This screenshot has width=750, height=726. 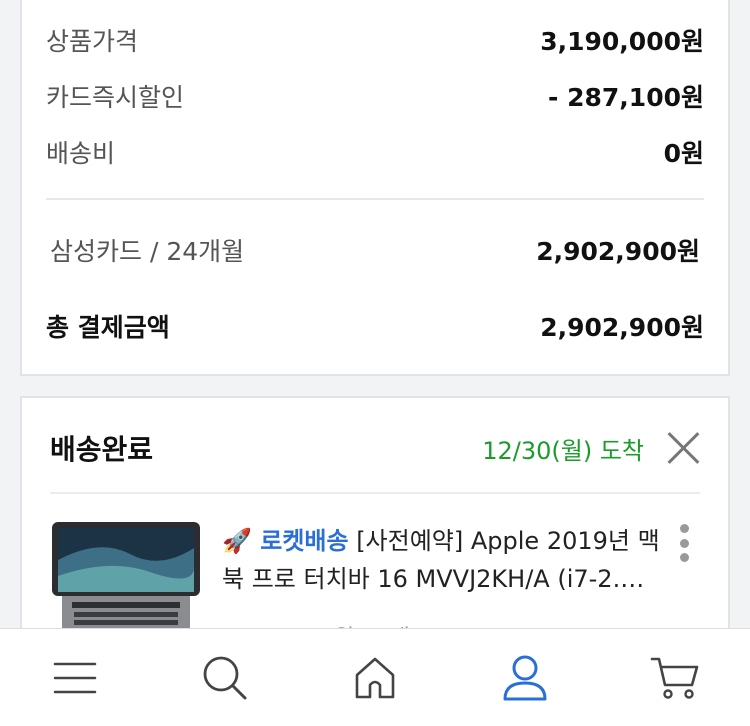 What do you see at coordinates (375, 152) in the screenshot?
I see `shipping-fee-row: 배송비 0원` at bounding box center [375, 152].